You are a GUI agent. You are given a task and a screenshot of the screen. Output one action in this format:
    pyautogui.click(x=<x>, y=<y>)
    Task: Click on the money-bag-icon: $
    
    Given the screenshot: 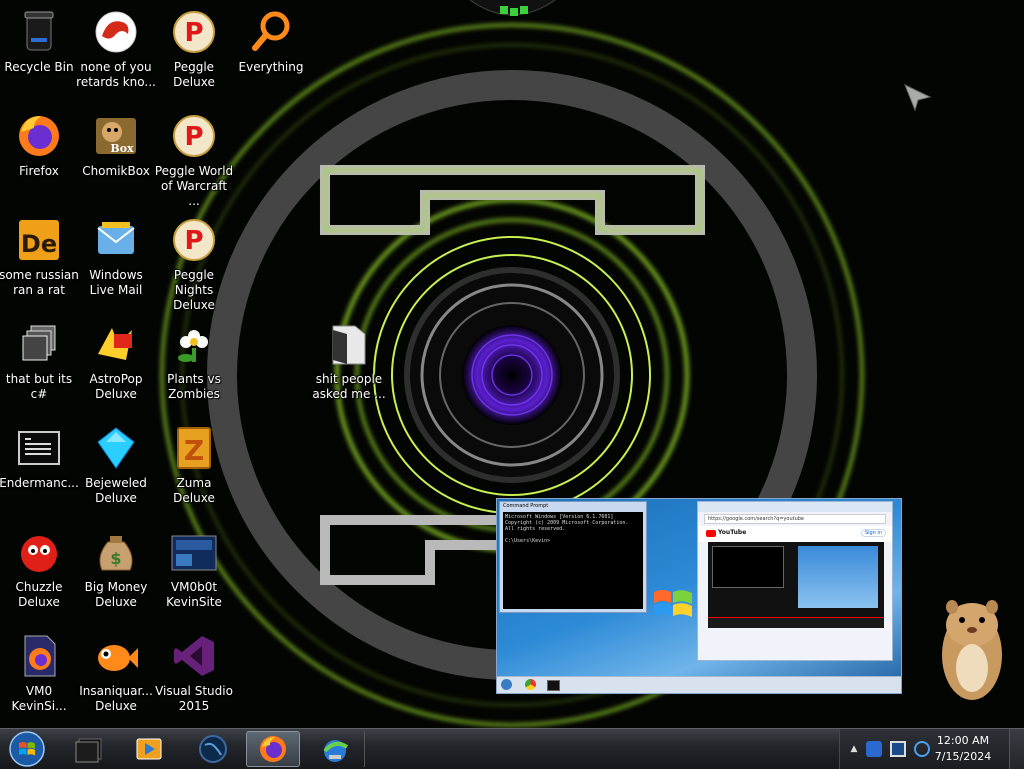 What is the action you would take?
    pyautogui.click(x=116, y=553)
    